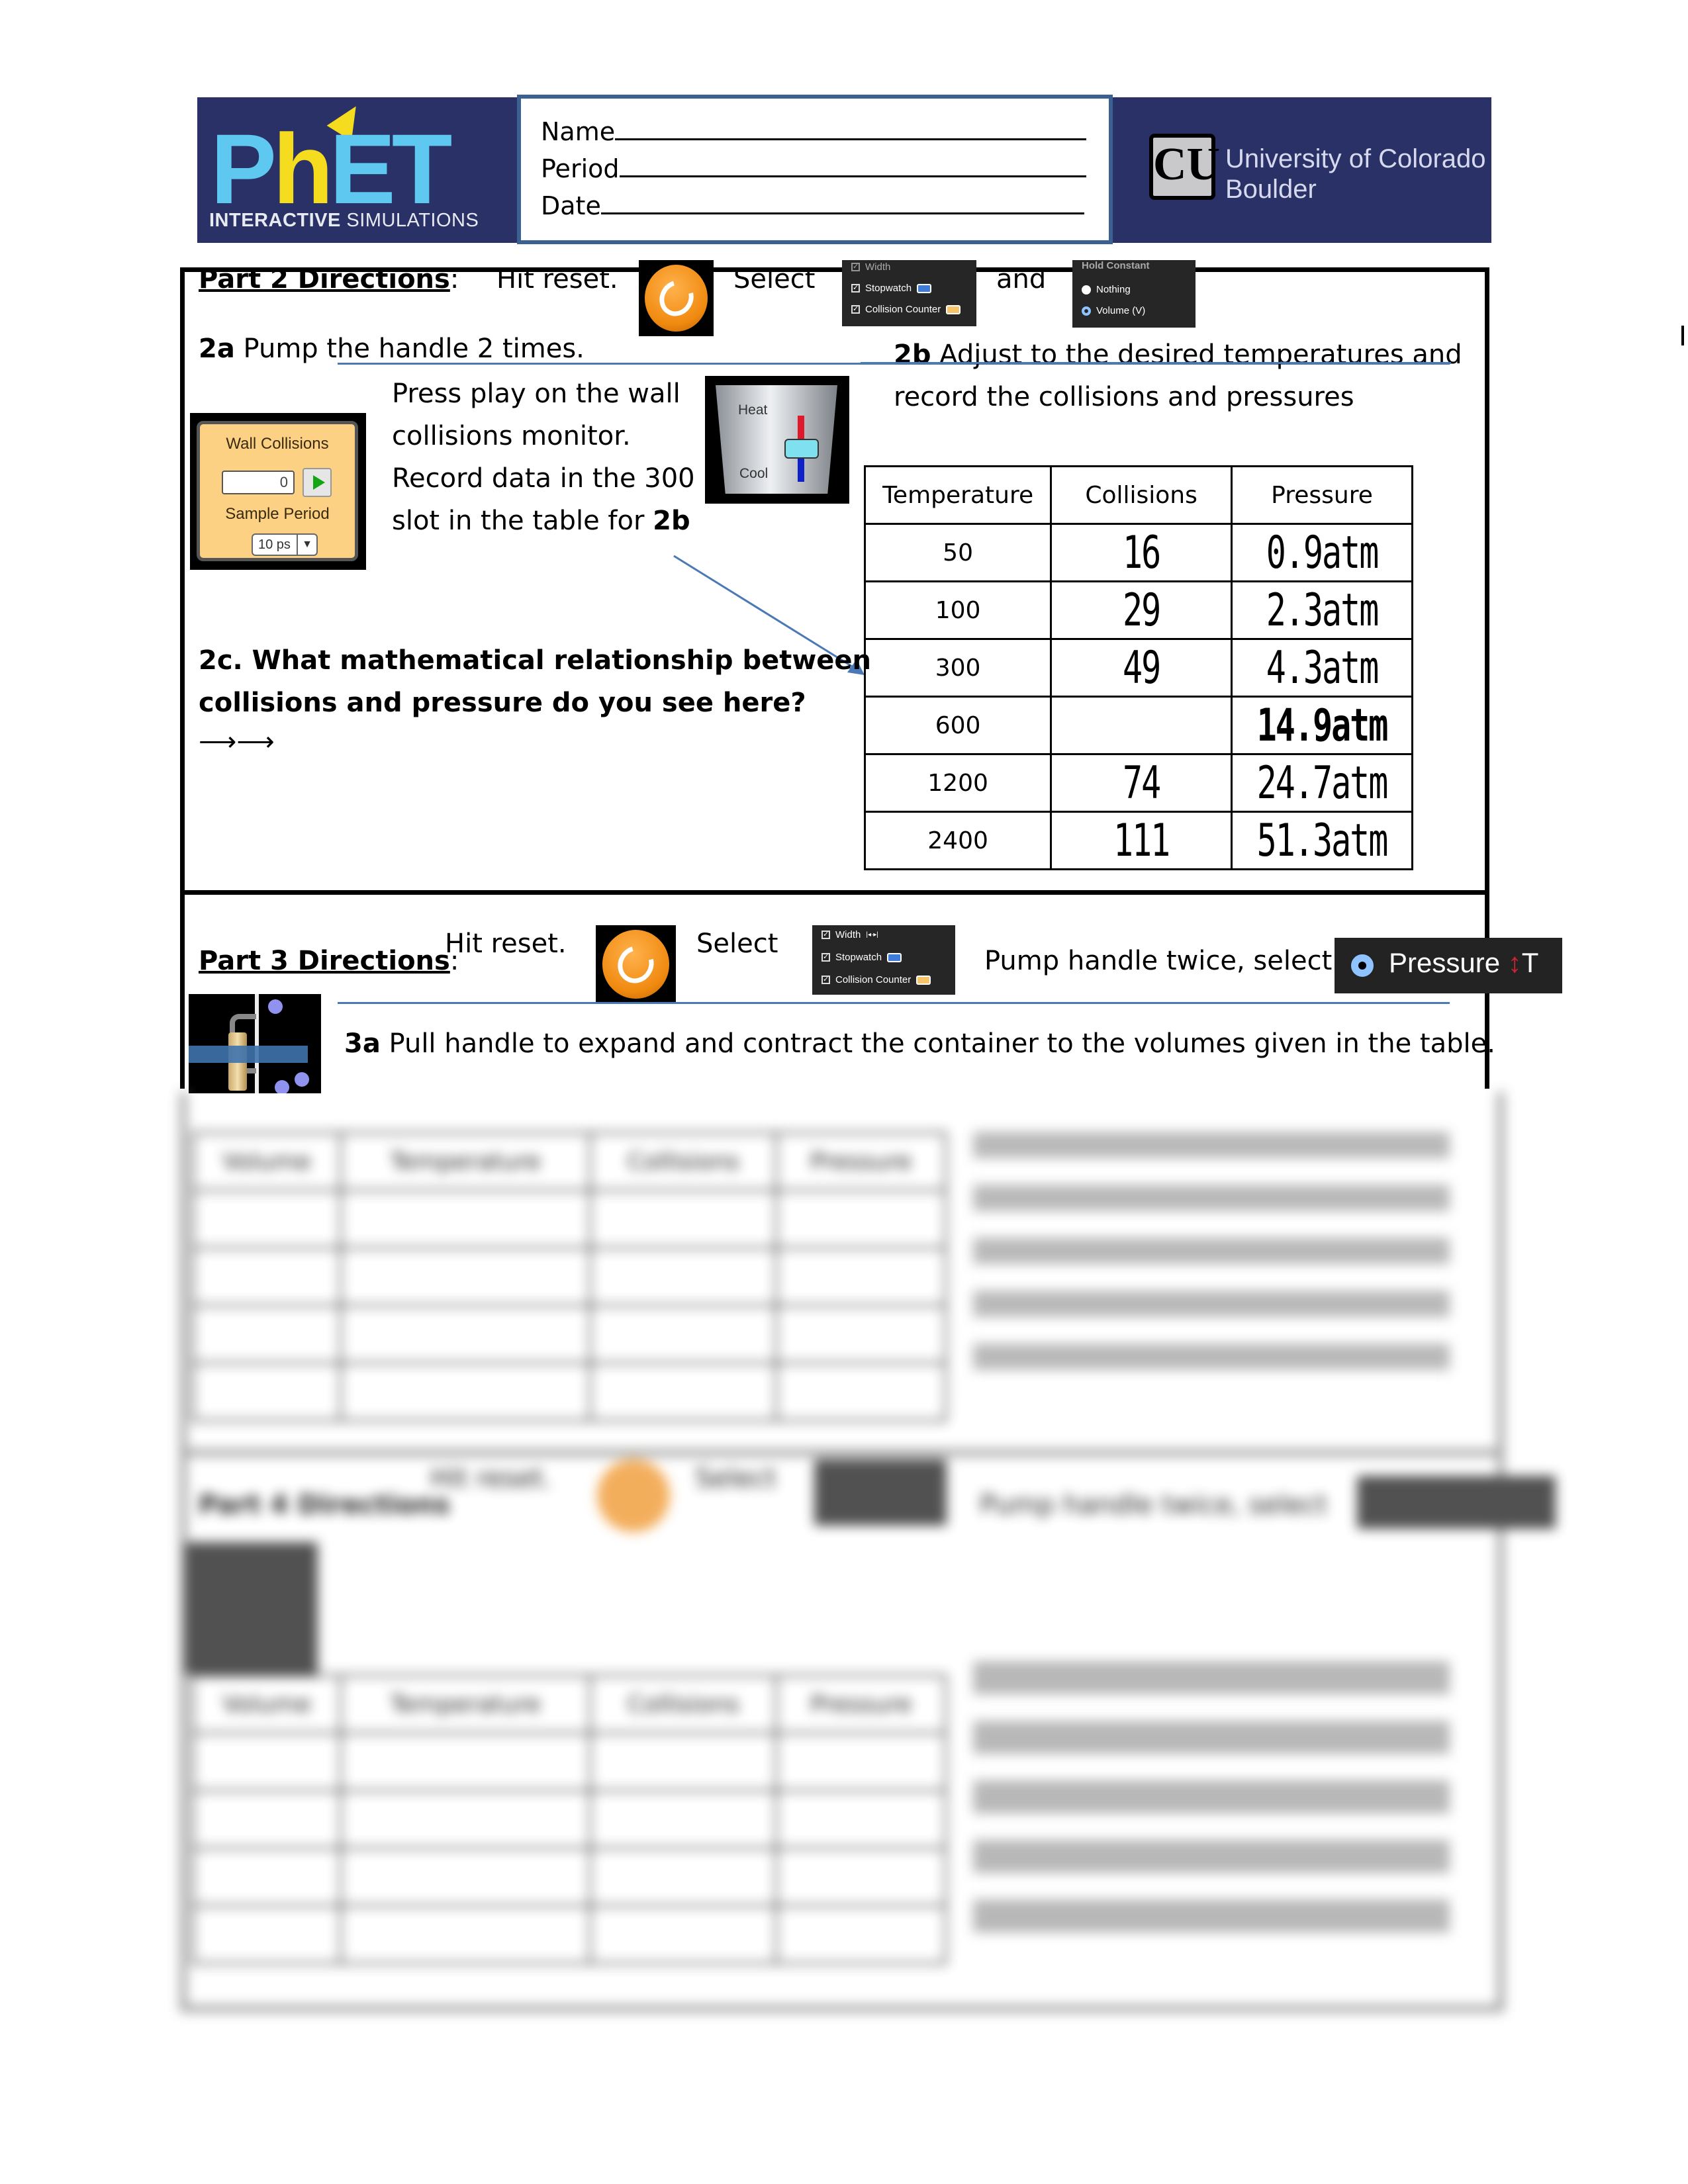  What do you see at coordinates (1322, 668) in the screenshot?
I see `cell-pressure: 4.3atm` at bounding box center [1322, 668].